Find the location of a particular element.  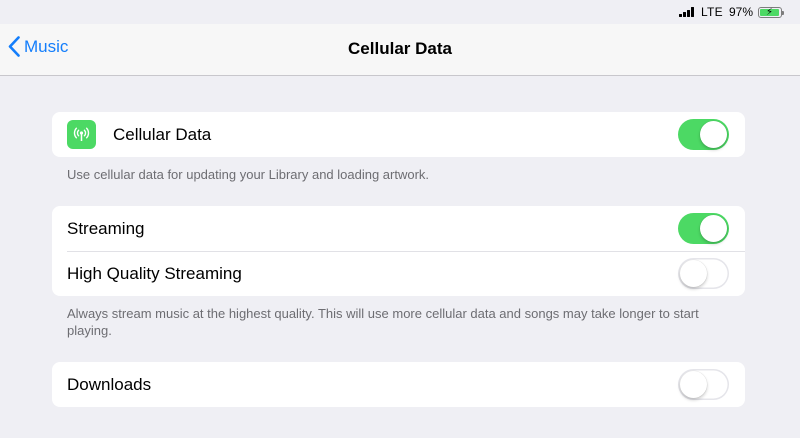

battery-percent: 97% is located at coordinates (740, 12).